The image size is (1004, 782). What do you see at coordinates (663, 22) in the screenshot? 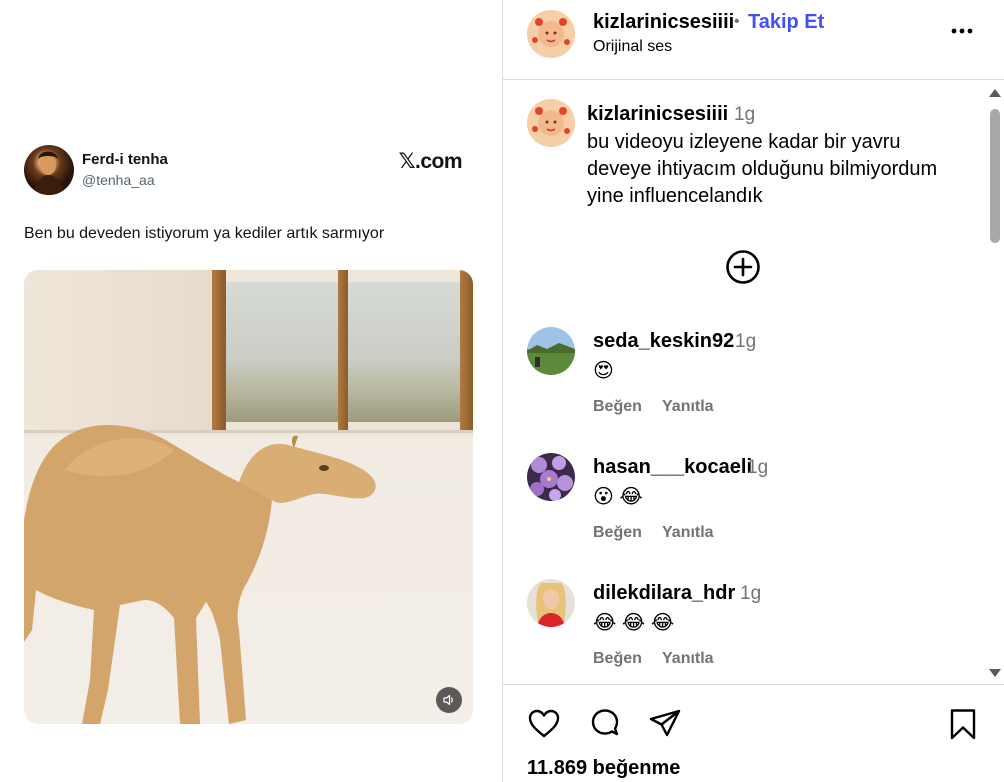
I see `post-author-username: kizlarinicsesiiii` at bounding box center [663, 22].